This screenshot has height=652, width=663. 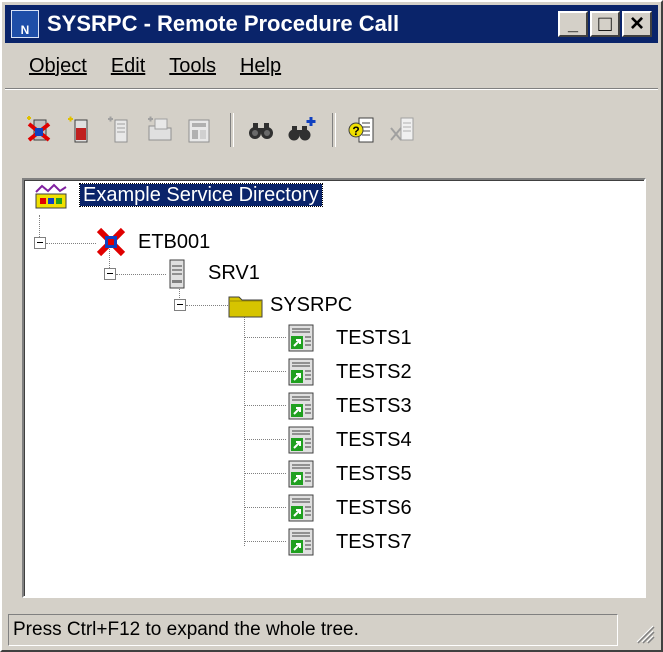 I want to click on menu-accelerator: Help, so click(x=260, y=65).